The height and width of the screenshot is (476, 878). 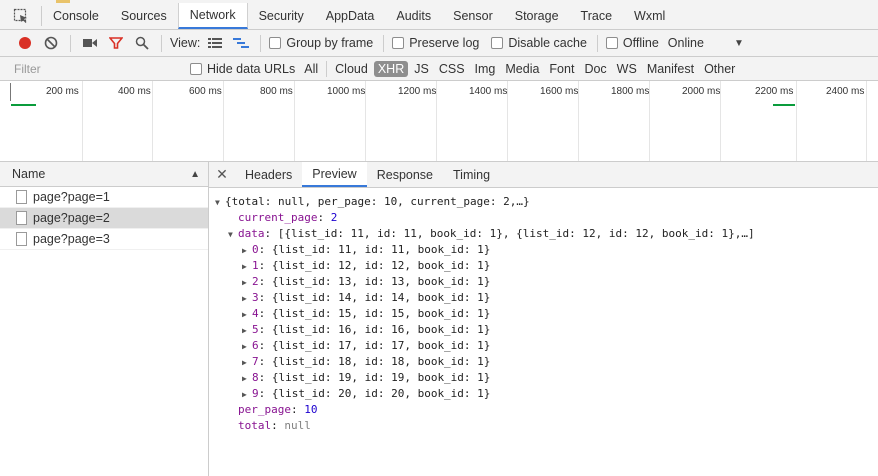 What do you see at coordinates (522, 69) in the screenshot?
I see `filter-type-media: Media` at bounding box center [522, 69].